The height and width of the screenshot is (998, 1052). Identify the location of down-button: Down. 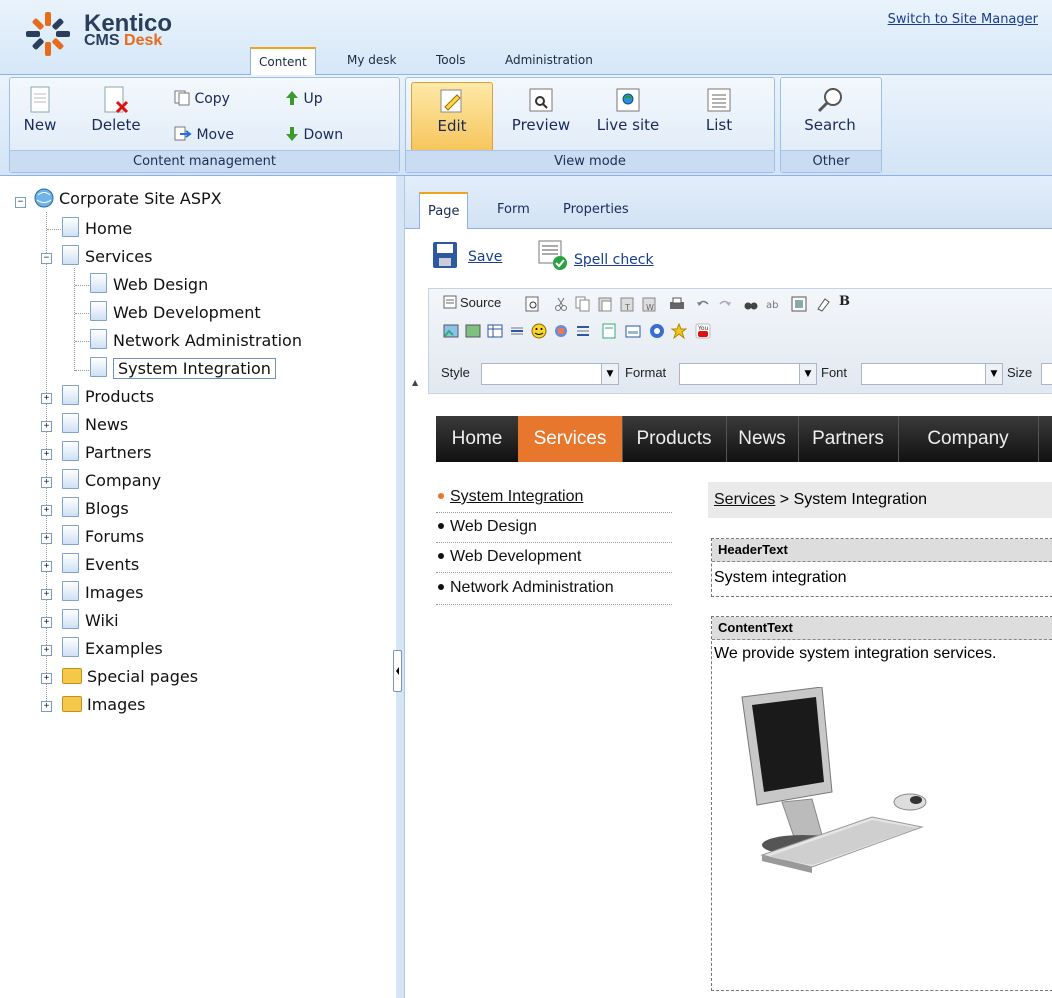
(314, 134).